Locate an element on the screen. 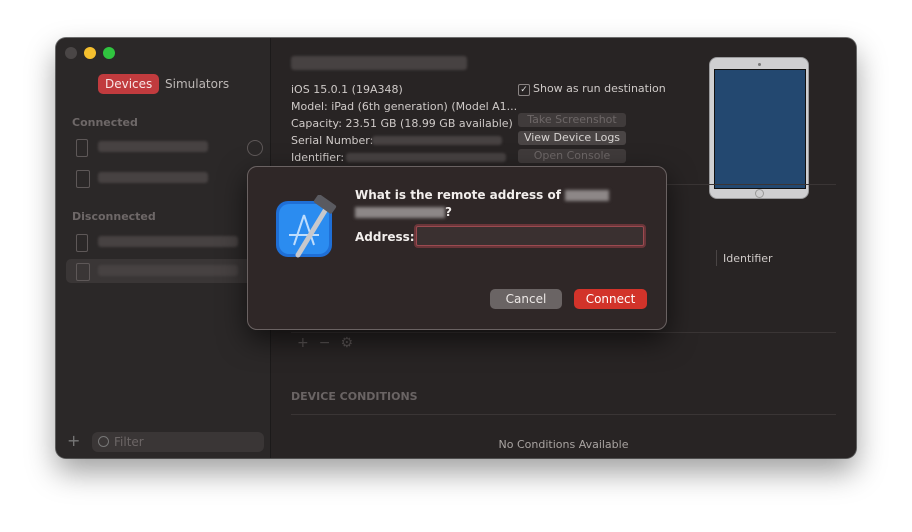 Image resolution: width=912 pixels, height=532 pixels. remove-icon: − is located at coordinates (325, 343).